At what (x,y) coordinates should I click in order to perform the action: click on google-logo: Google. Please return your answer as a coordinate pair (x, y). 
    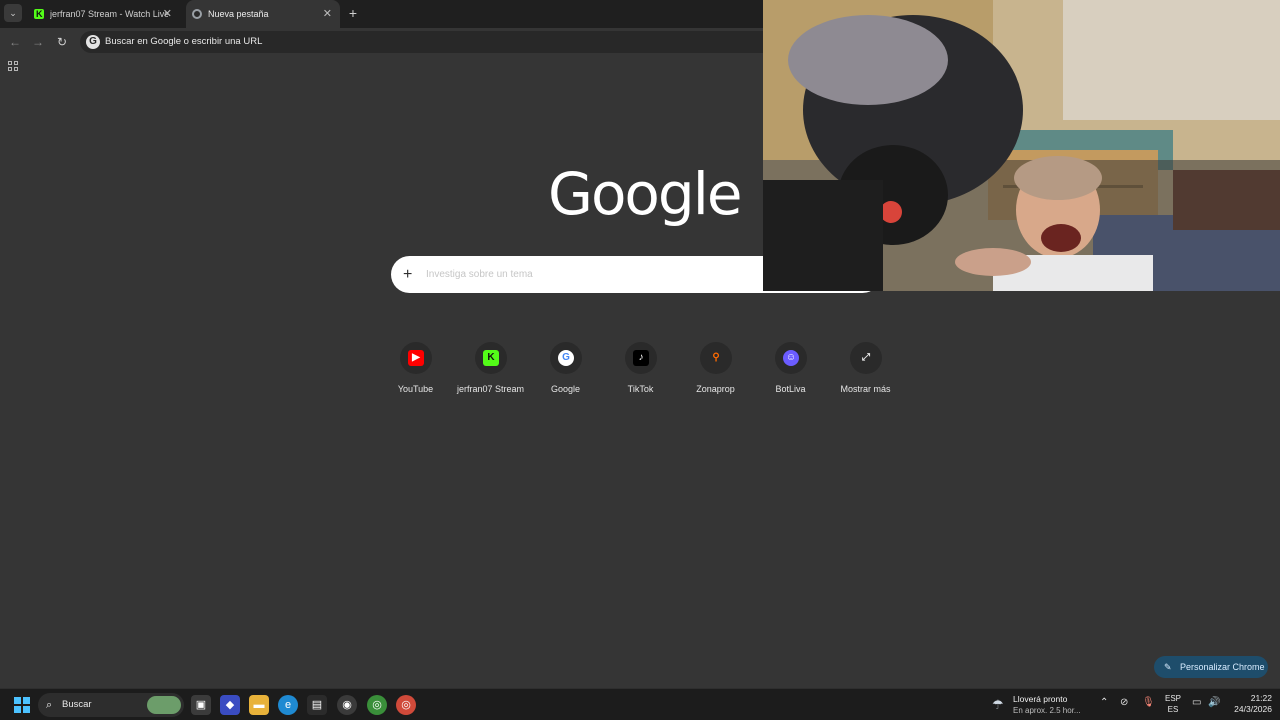
    Looking at the image, I should click on (645, 194).